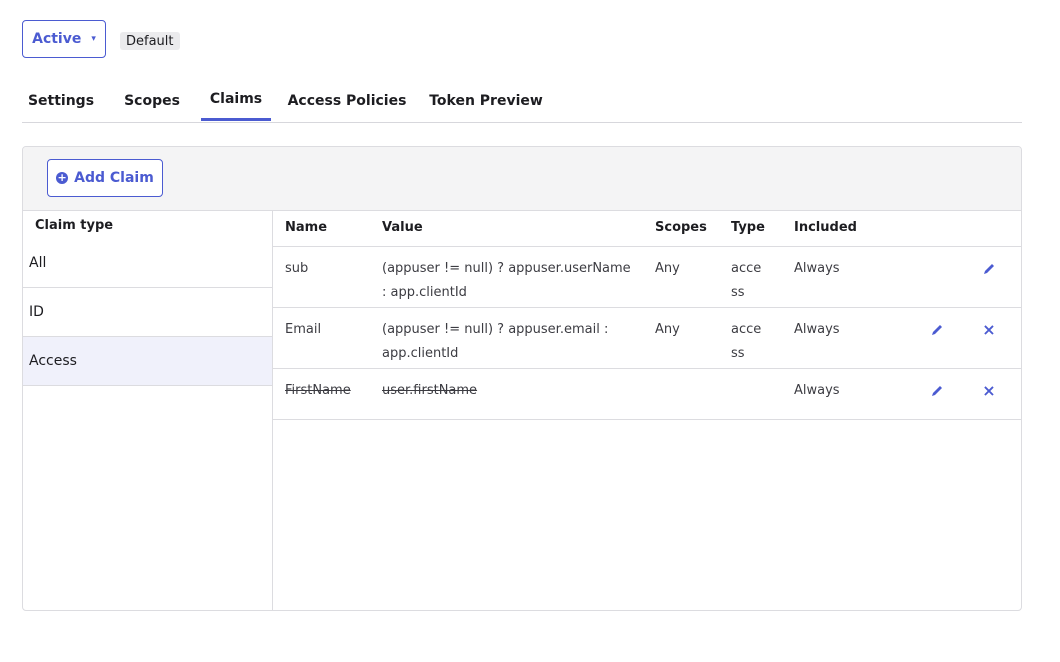 This screenshot has height=662, width=1060. Describe the element at coordinates (53, 361) in the screenshot. I see `claim-type-label: Access` at that location.